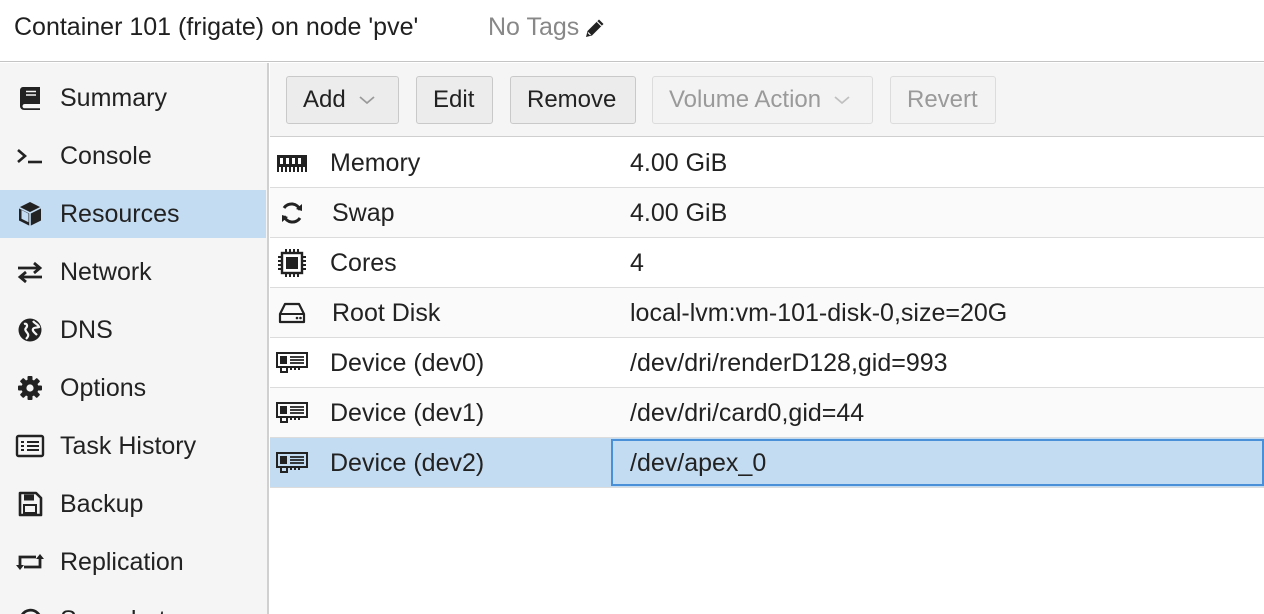 This screenshot has width=1264, height=614. I want to click on book-icon, so click(30, 98).